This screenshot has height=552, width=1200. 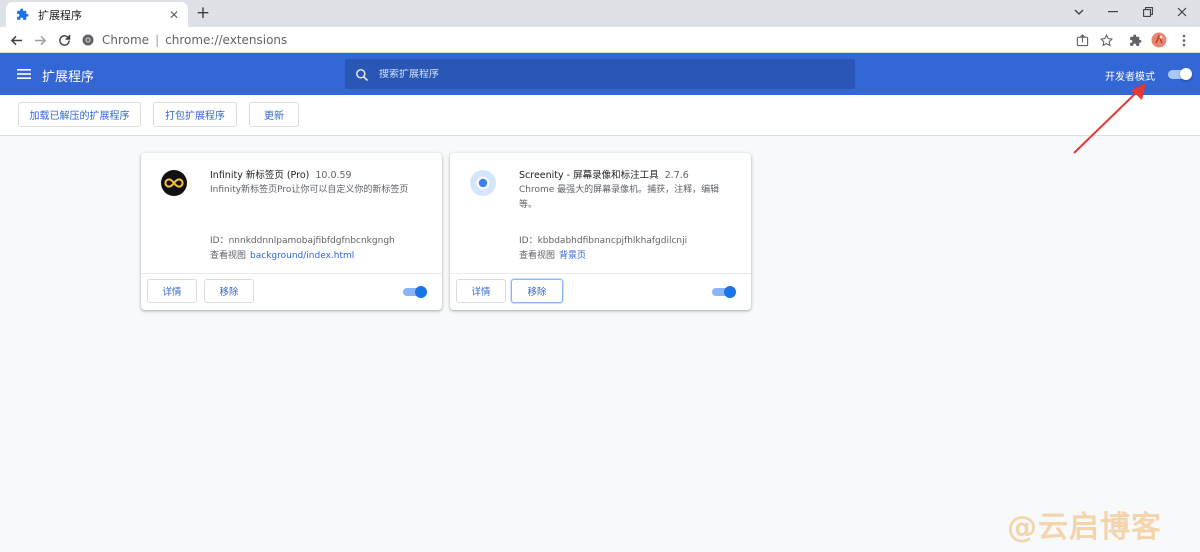 What do you see at coordinates (126, 40) in the screenshot?
I see `omnibox-site: Chrome` at bounding box center [126, 40].